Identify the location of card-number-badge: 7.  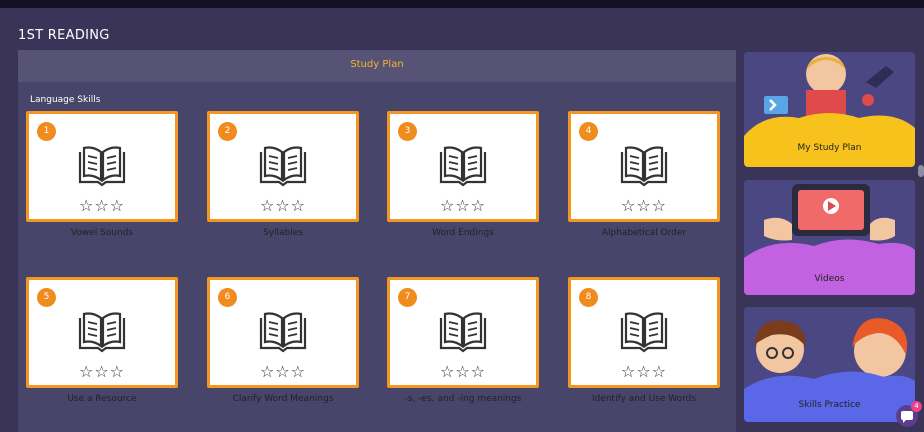
(407, 297).